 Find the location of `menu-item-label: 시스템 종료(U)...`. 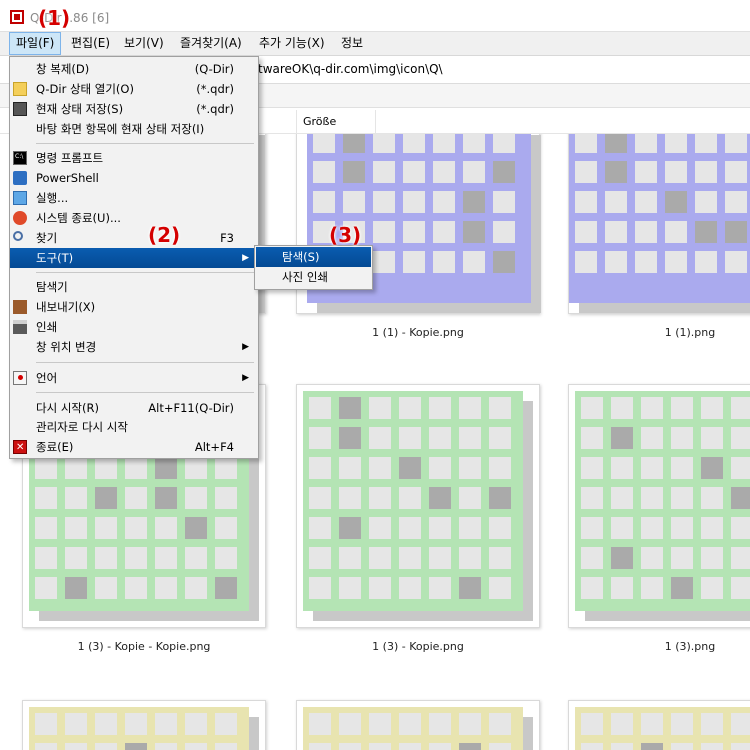

menu-item-label: 시스템 종료(U)... is located at coordinates (78, 218).